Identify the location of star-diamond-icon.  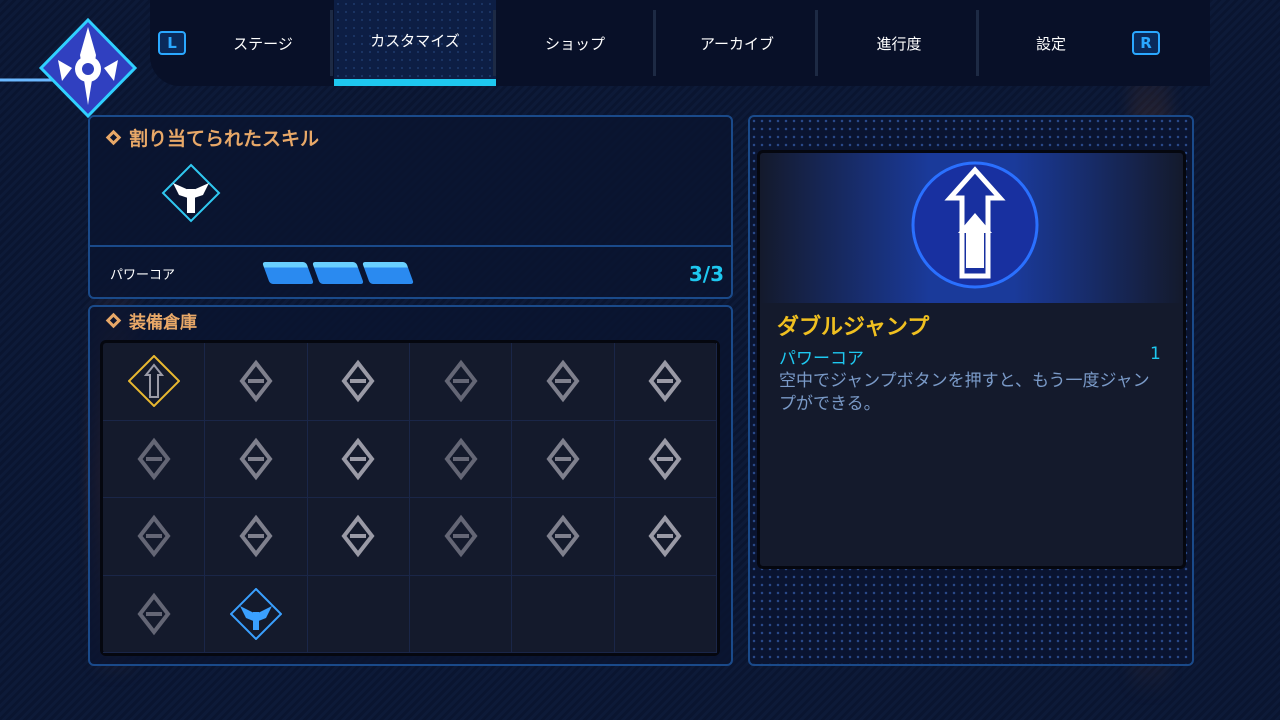
(358, 381).